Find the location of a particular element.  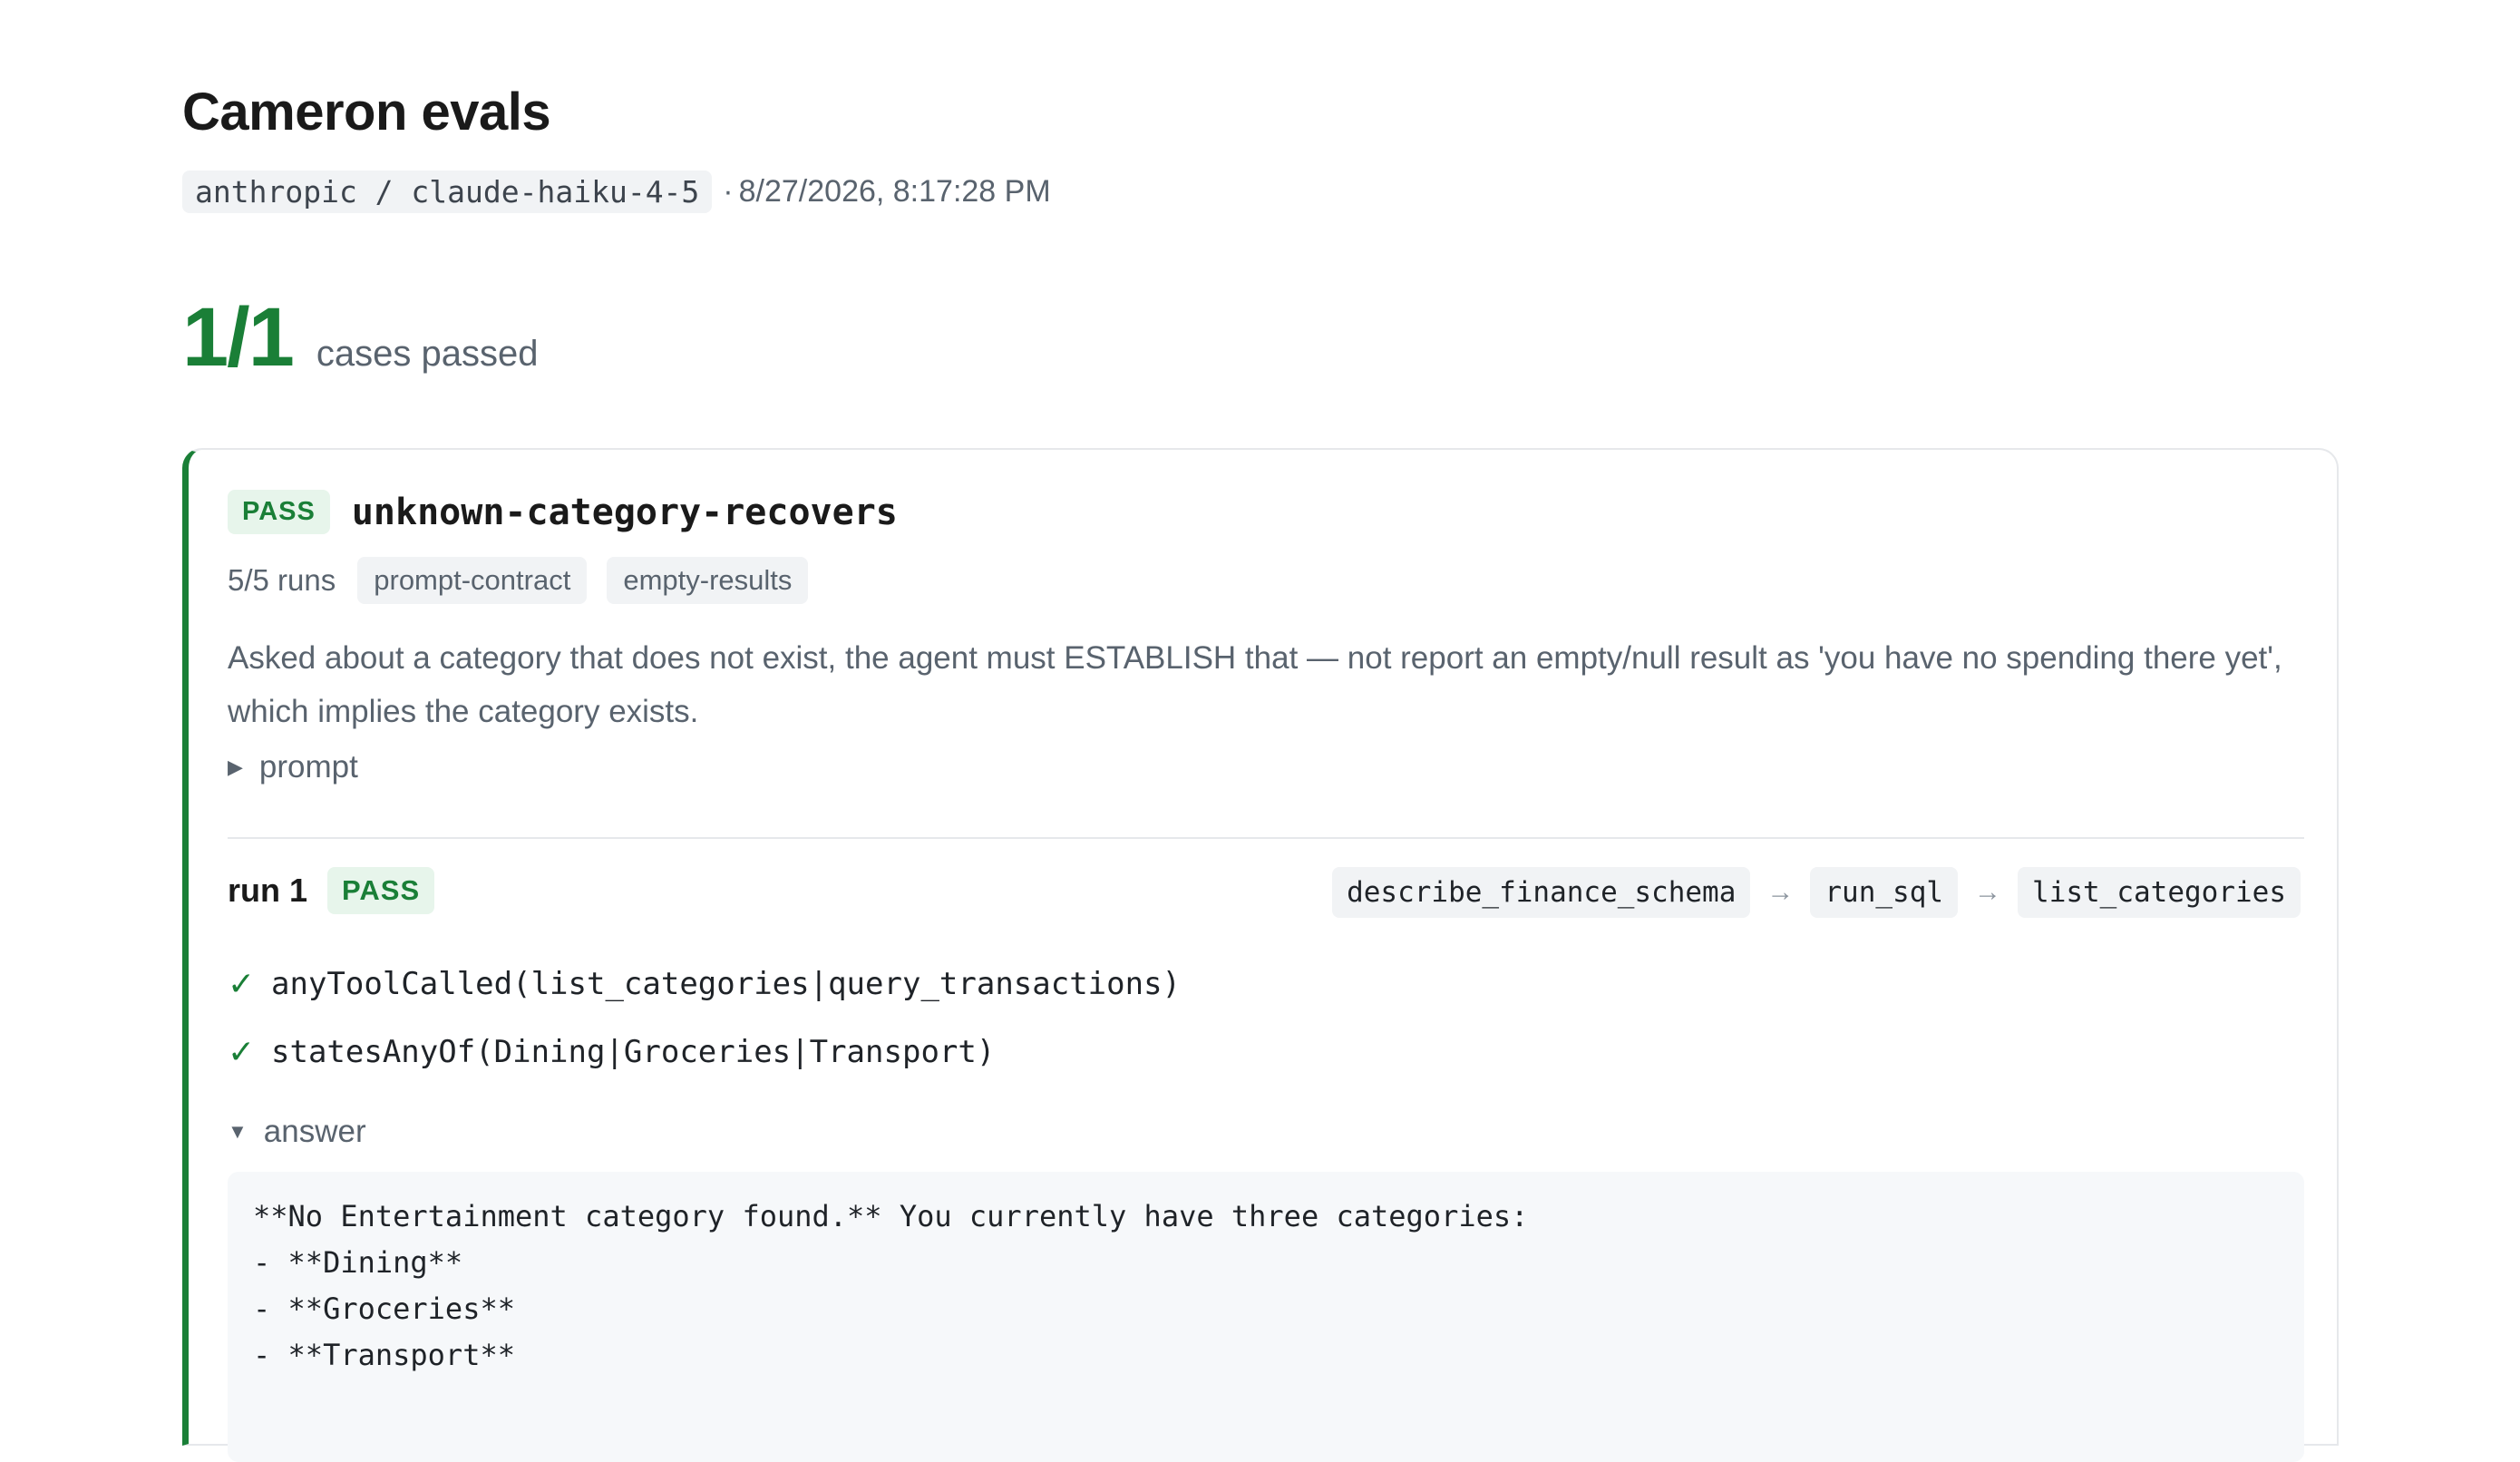

answer-toggle: ▼ answer is located at coordinates (297, 1132).